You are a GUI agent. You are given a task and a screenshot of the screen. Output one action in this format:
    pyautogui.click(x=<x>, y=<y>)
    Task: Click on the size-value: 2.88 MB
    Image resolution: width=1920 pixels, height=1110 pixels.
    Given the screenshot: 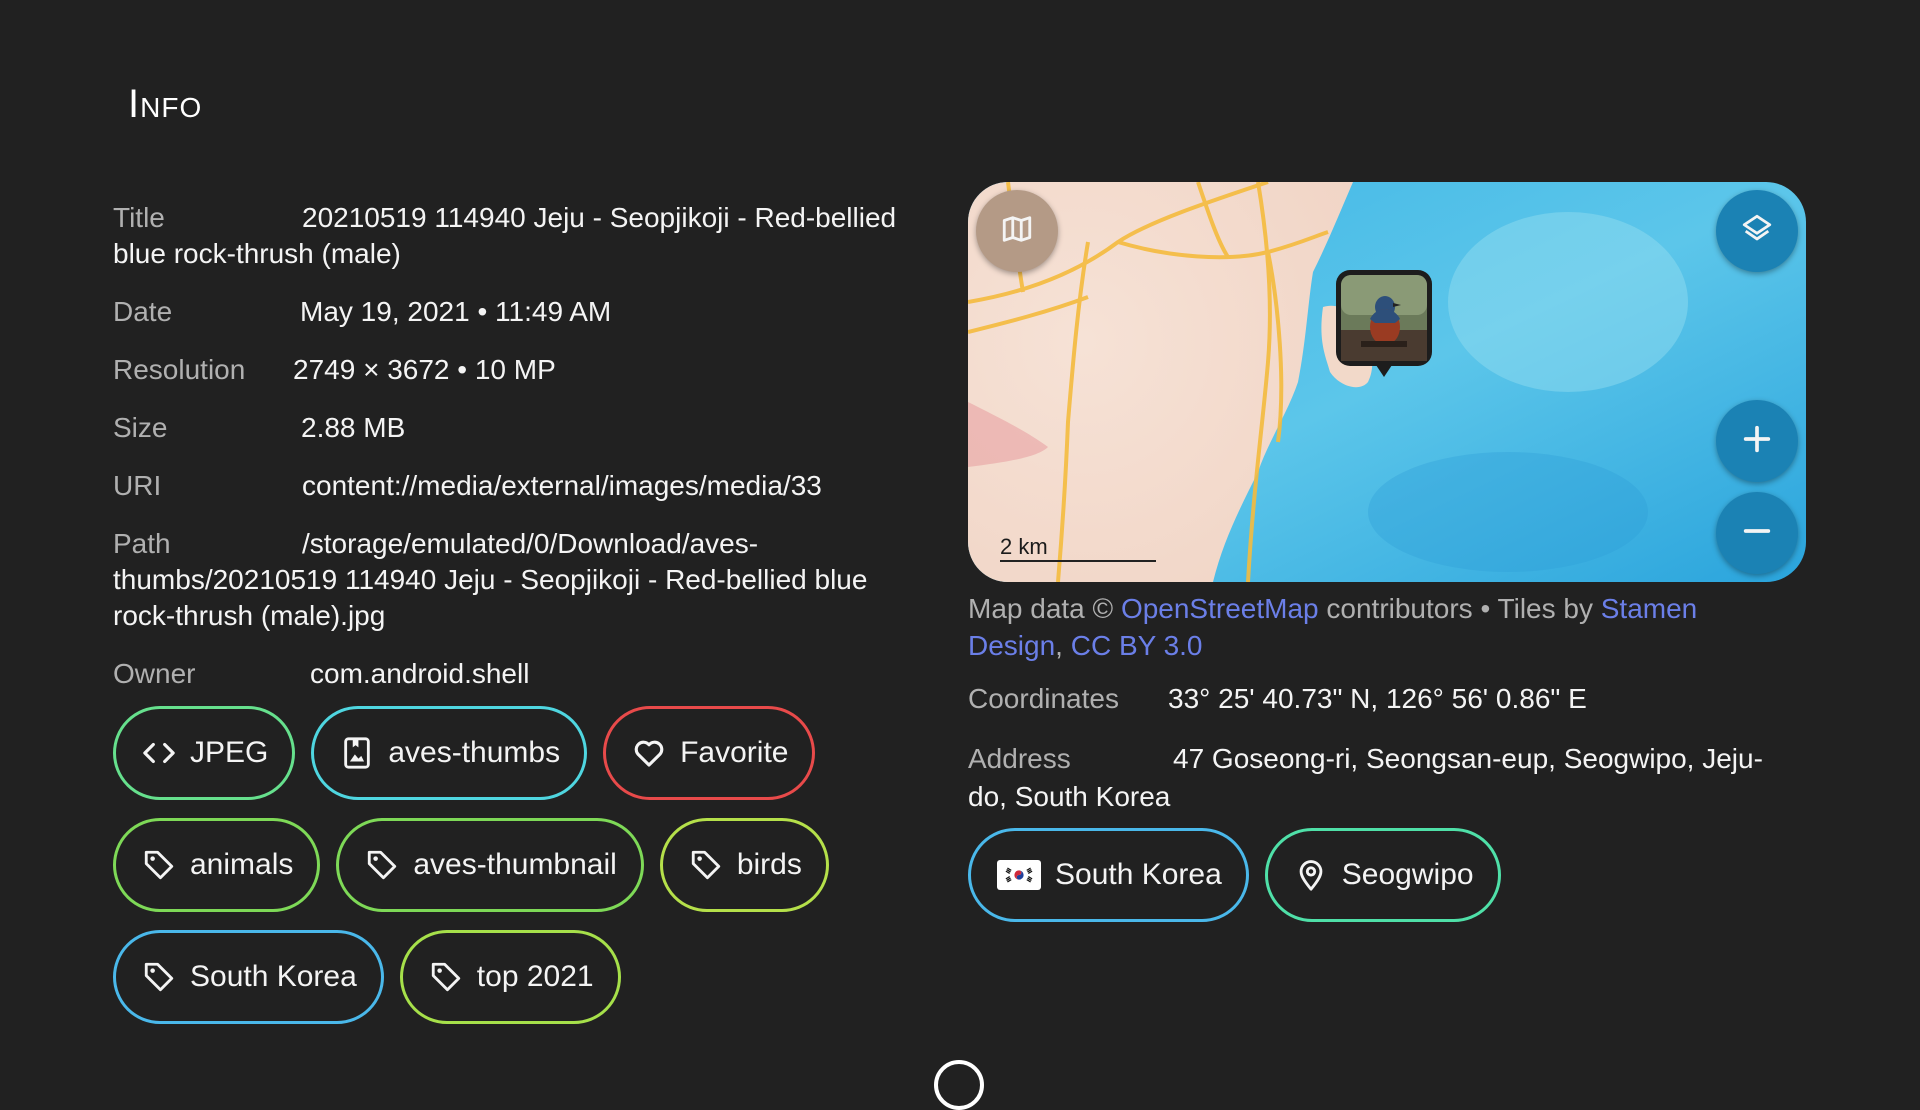 What is the action you would take?
    pyautogui.click(x=353, y=427)
    